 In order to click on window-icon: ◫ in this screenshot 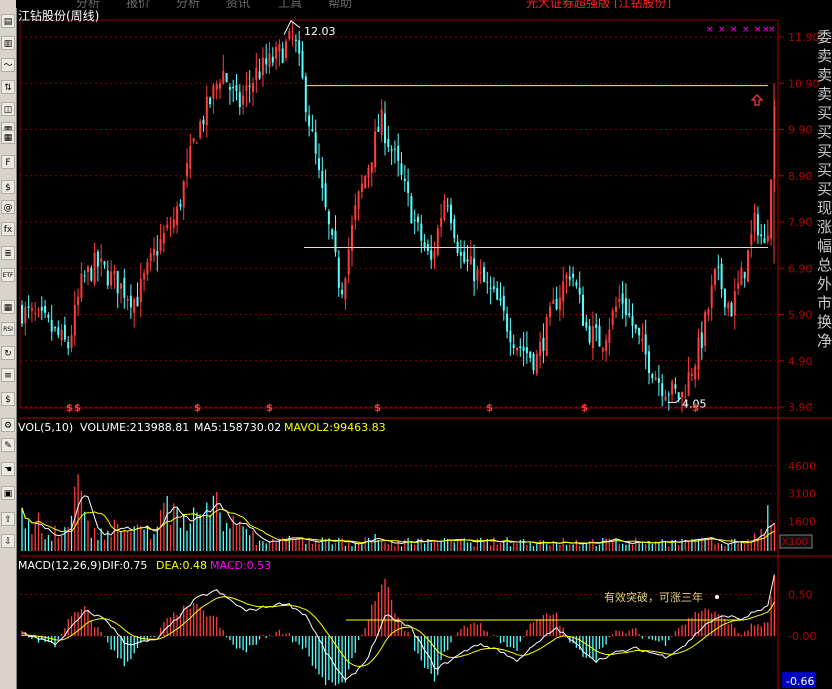, I will do `click(8, 109)`.